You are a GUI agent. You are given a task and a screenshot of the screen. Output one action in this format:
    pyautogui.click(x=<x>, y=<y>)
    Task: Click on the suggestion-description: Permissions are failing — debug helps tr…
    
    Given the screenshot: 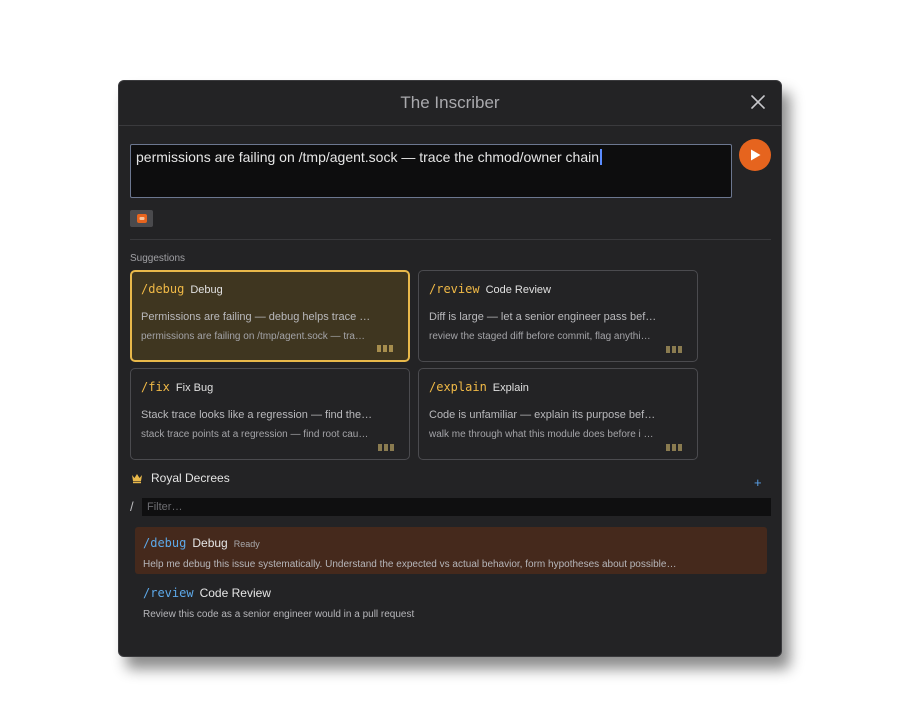 What is the action you would take?
    pyautogui.click(x=256, y=317)
    